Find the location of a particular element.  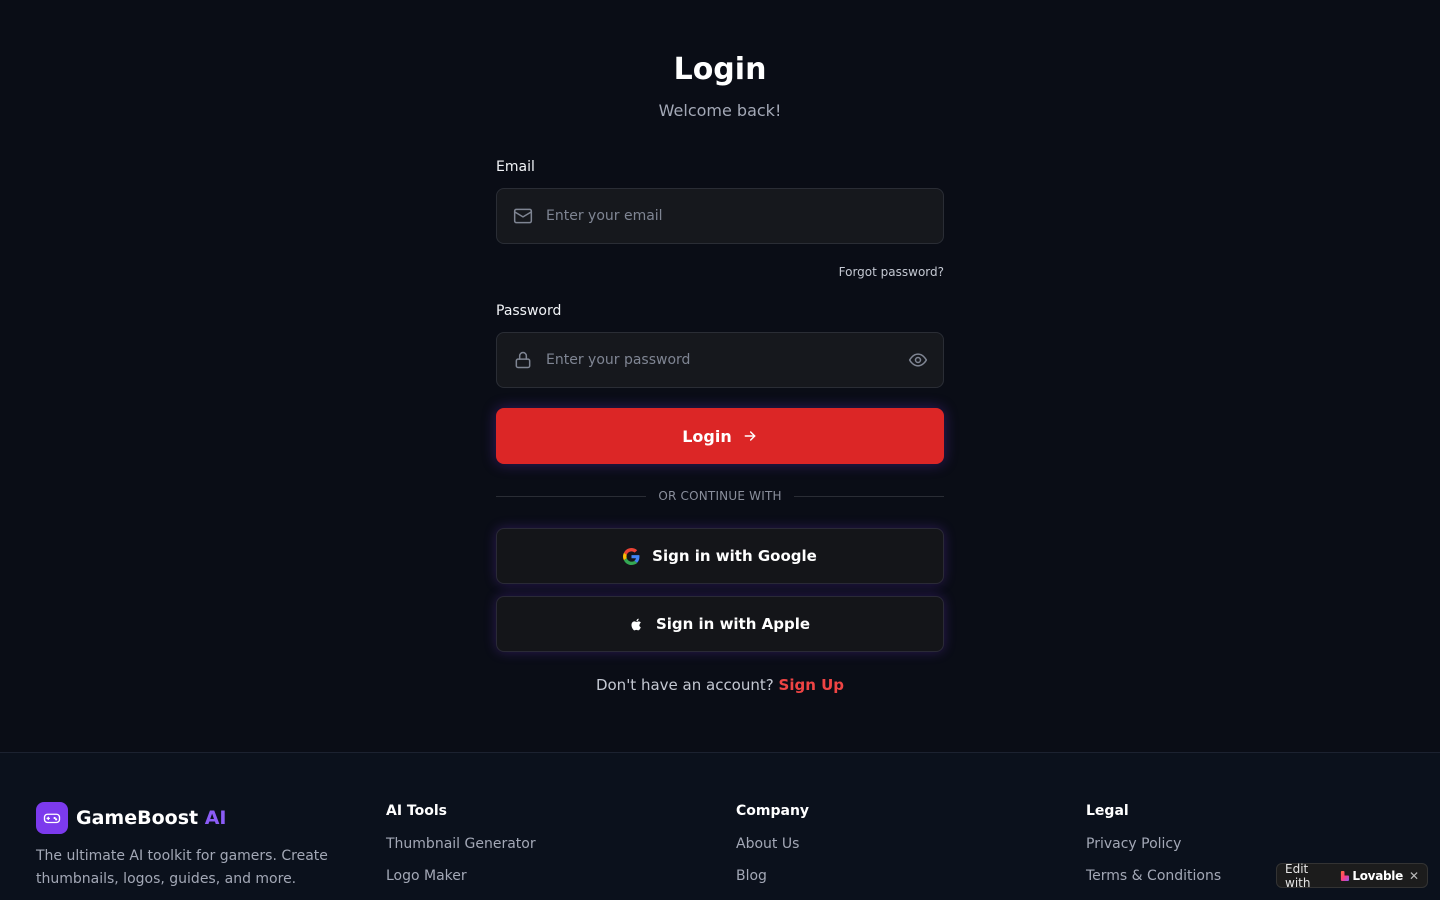

badge-brand: Lovable is located at coordinates (1371, 876).